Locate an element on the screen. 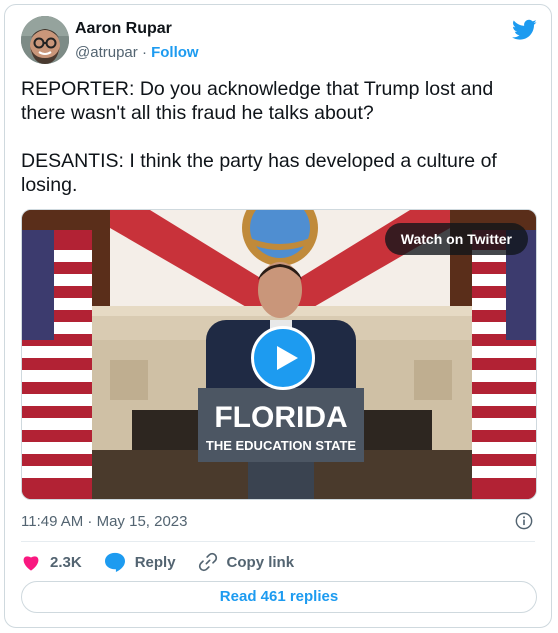 Image resolution: width=558 pixels, height=633 pixels. reply-bubble-icon is located at coordinates (114, 562).